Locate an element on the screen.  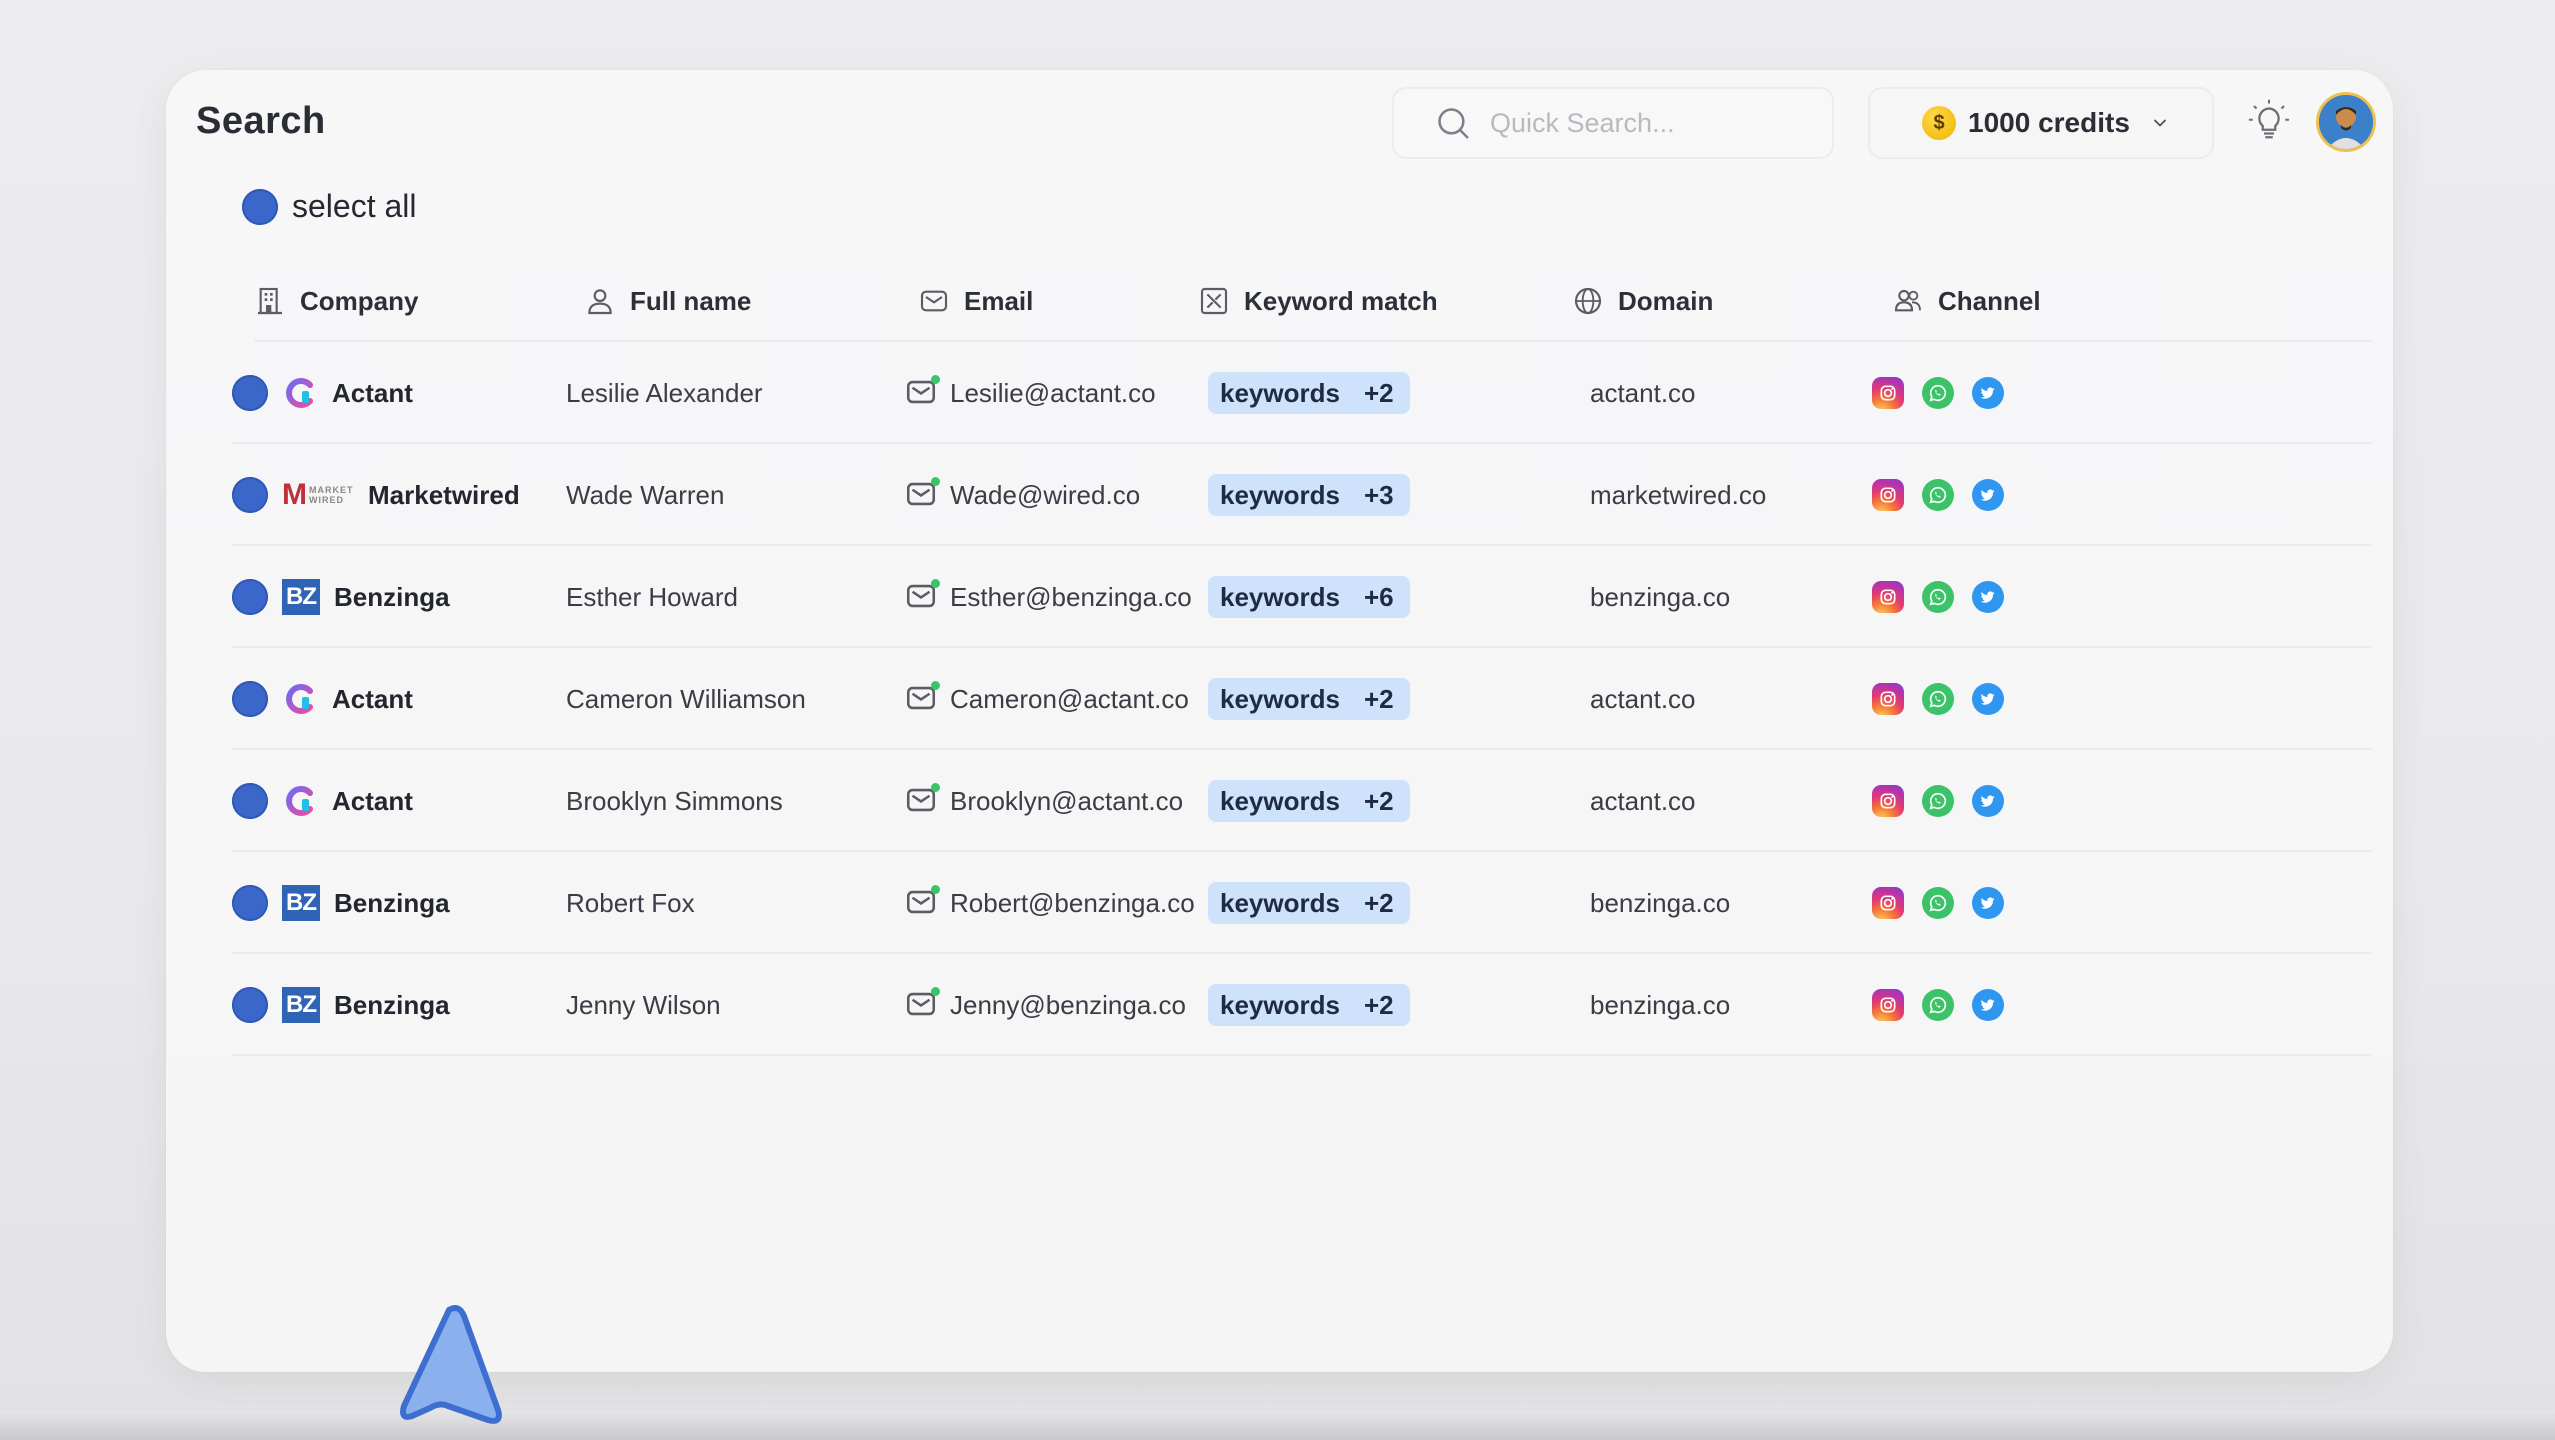
avatar is located at coordinates (2346, 122).